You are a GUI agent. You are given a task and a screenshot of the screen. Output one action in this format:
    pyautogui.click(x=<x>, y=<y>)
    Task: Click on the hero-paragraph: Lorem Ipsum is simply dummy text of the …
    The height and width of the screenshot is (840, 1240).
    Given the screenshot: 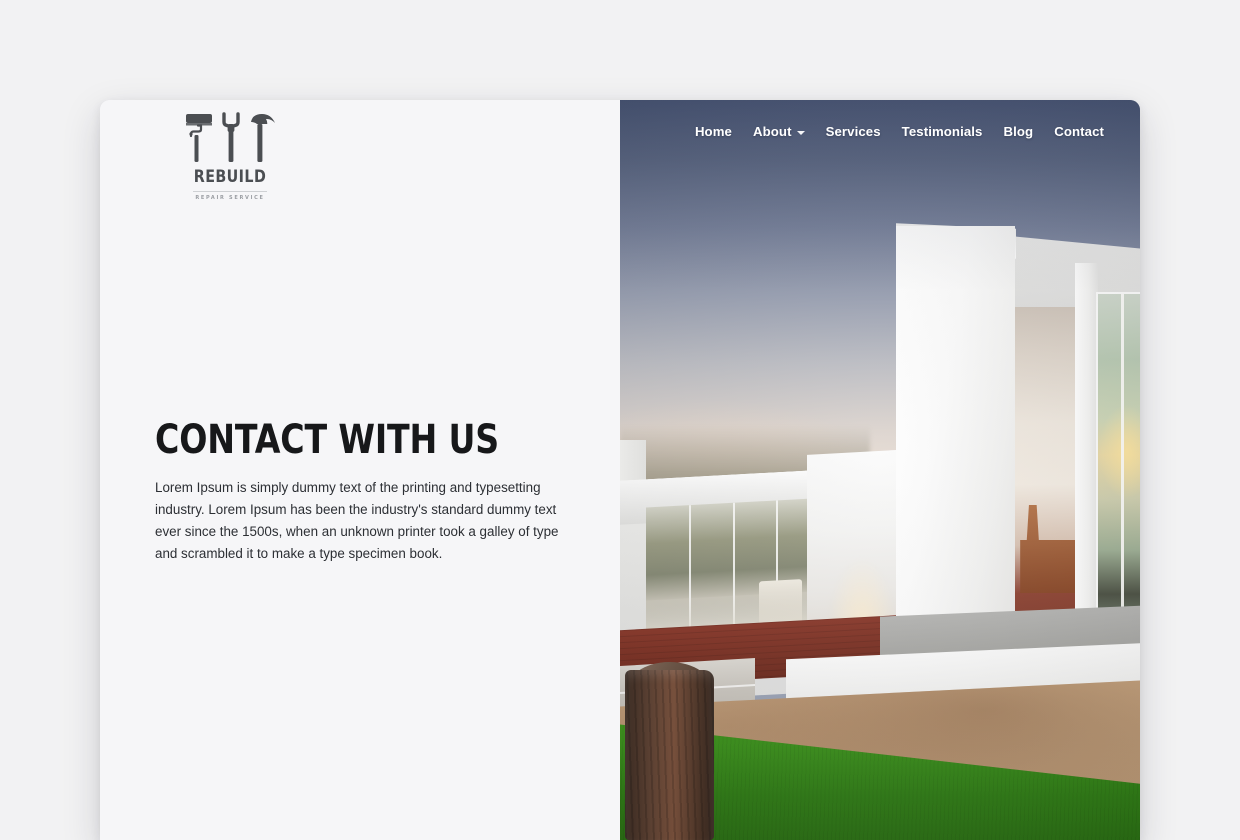 What is the action you would take?
    pyautogui.click(x=357, y=520)
    